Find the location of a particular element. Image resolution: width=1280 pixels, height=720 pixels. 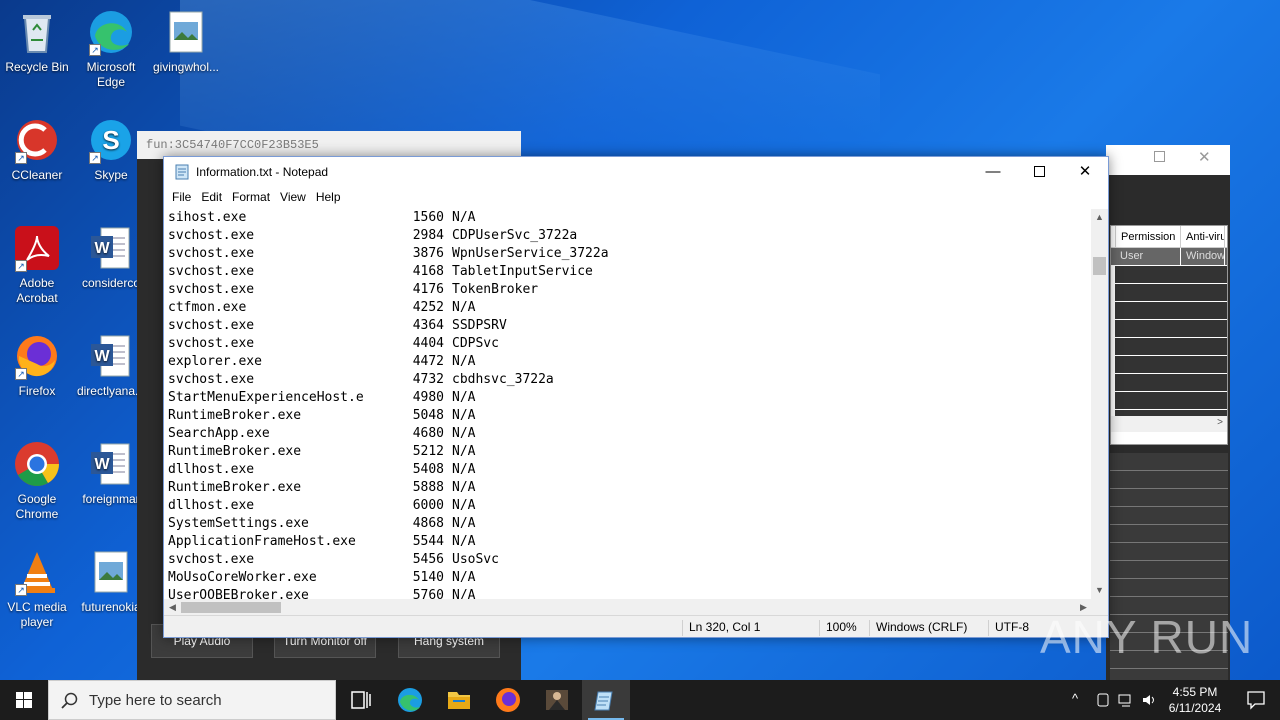

shortcut-arrow-icon: ↗ is located at coordinates (21, 374).